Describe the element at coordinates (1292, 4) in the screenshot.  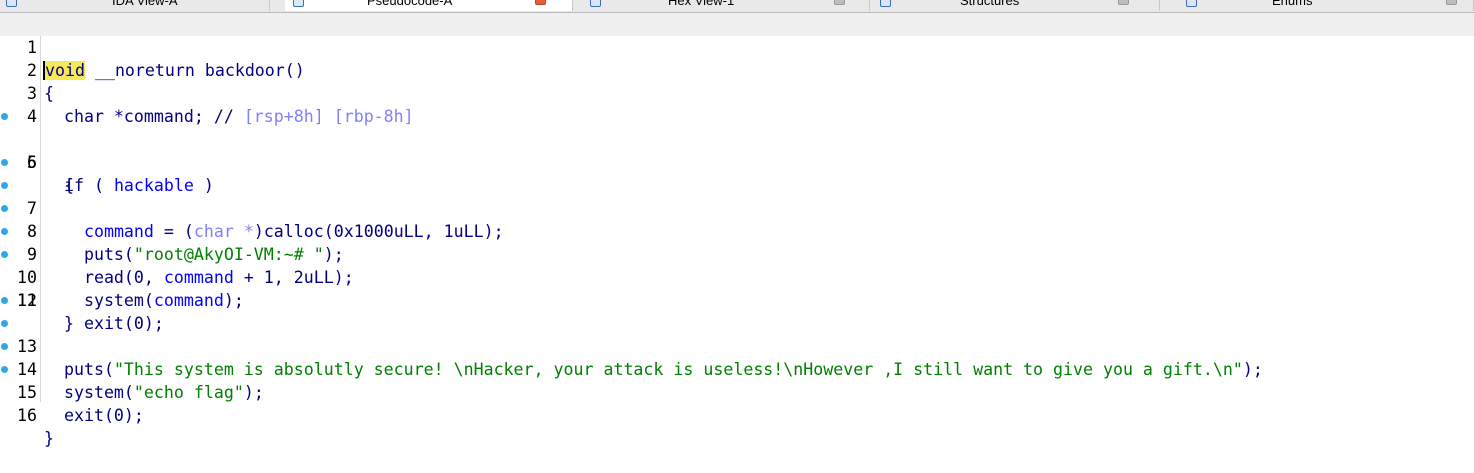
I see `tab-label: Enums` at that location.